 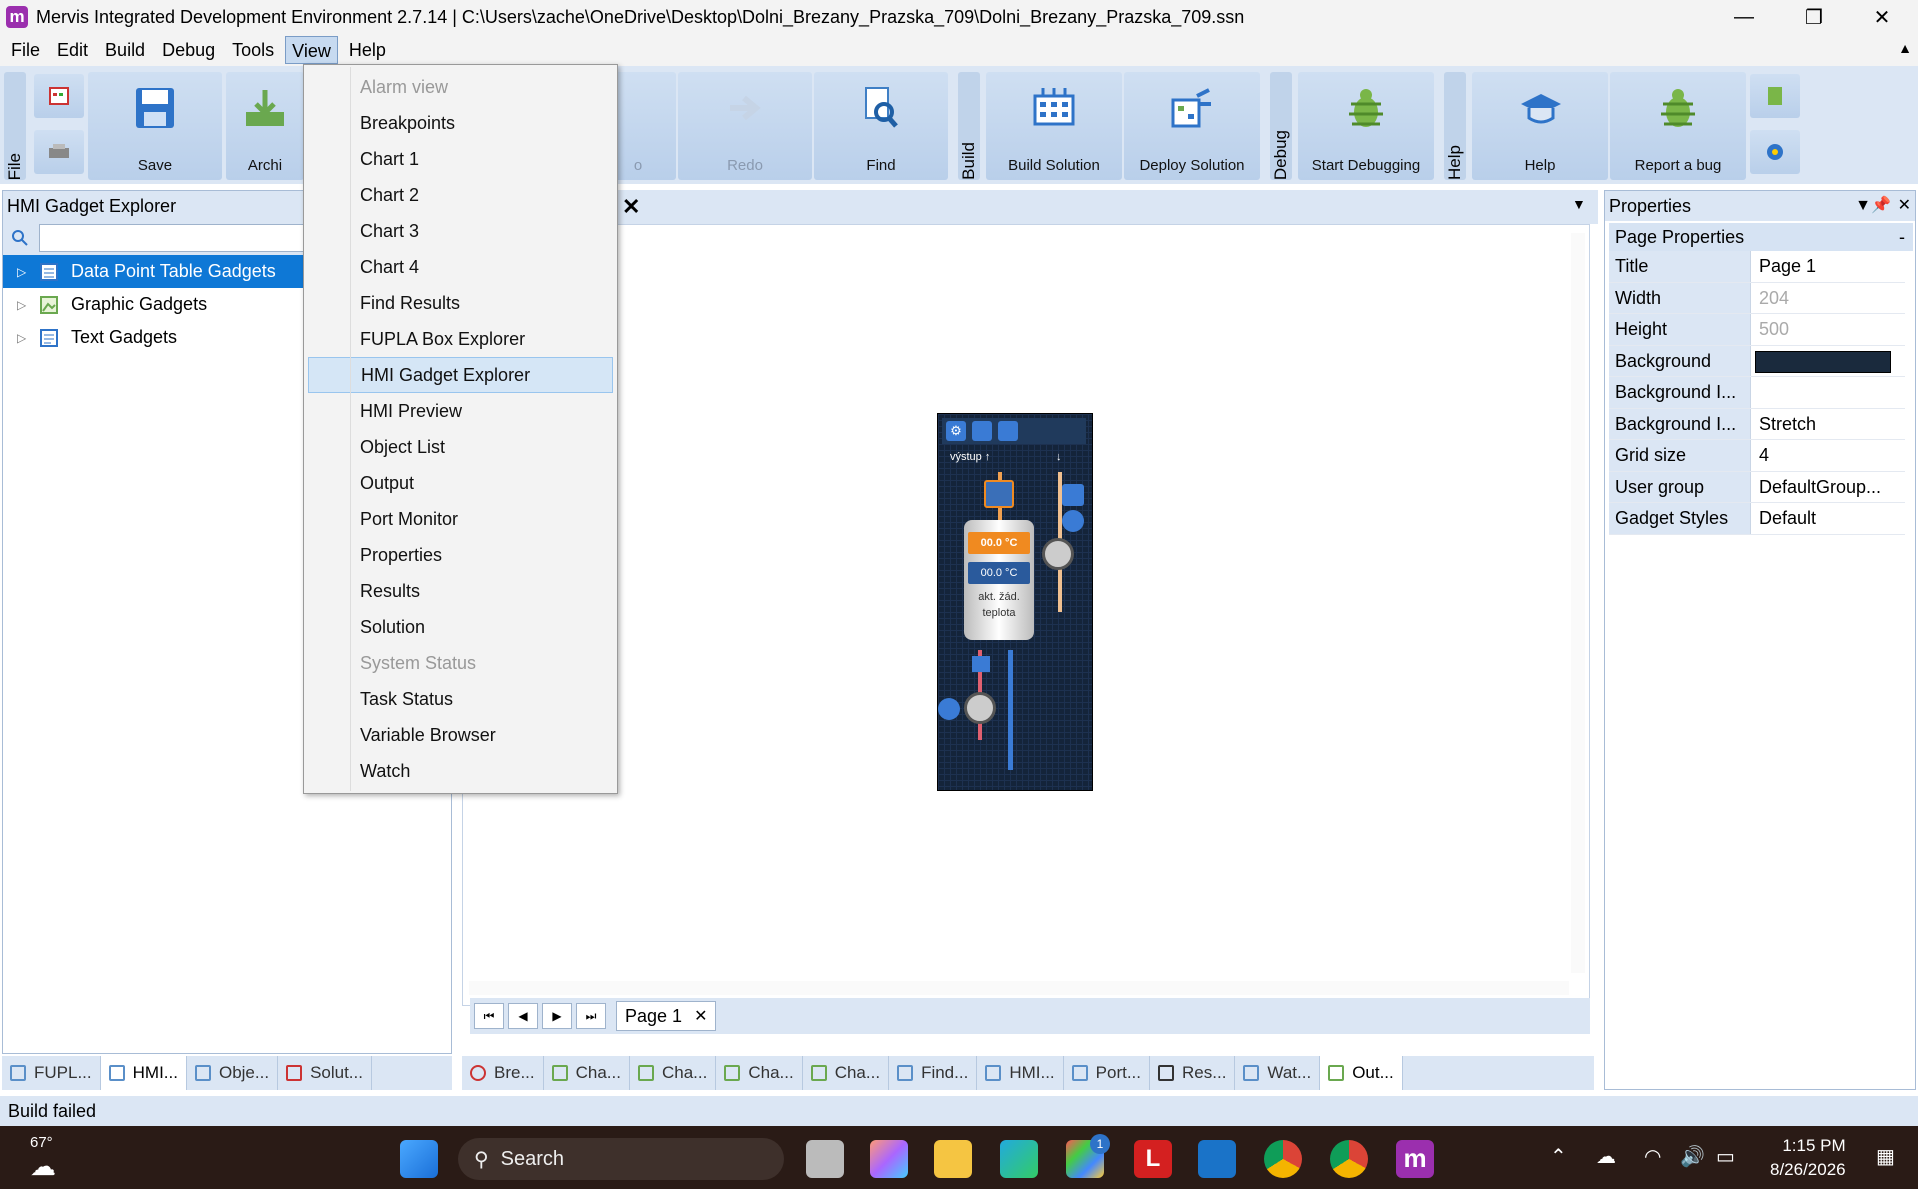 I want to click on start-debugging-button: Start Debugging, so click(x=1366, y=126).